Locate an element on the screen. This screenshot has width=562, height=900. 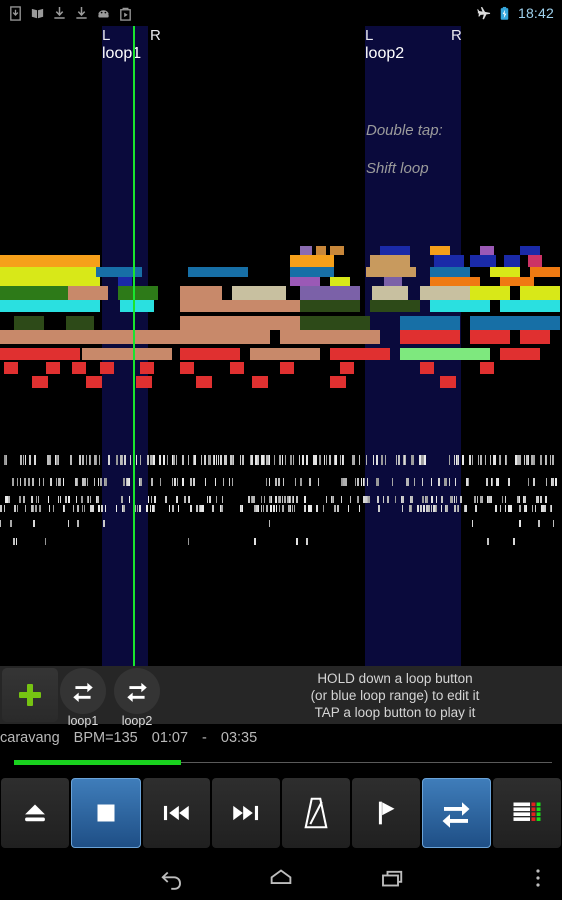
loop1-left-marker: L is located at coordinates (106, 35).